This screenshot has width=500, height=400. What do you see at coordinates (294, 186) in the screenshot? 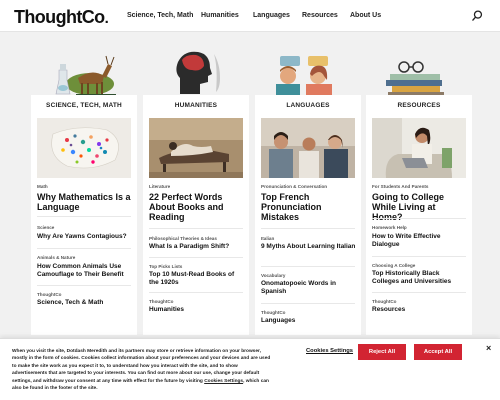
I see `feature-kicker: Pronunciation & Conversation` at bounding box center [294, 186].